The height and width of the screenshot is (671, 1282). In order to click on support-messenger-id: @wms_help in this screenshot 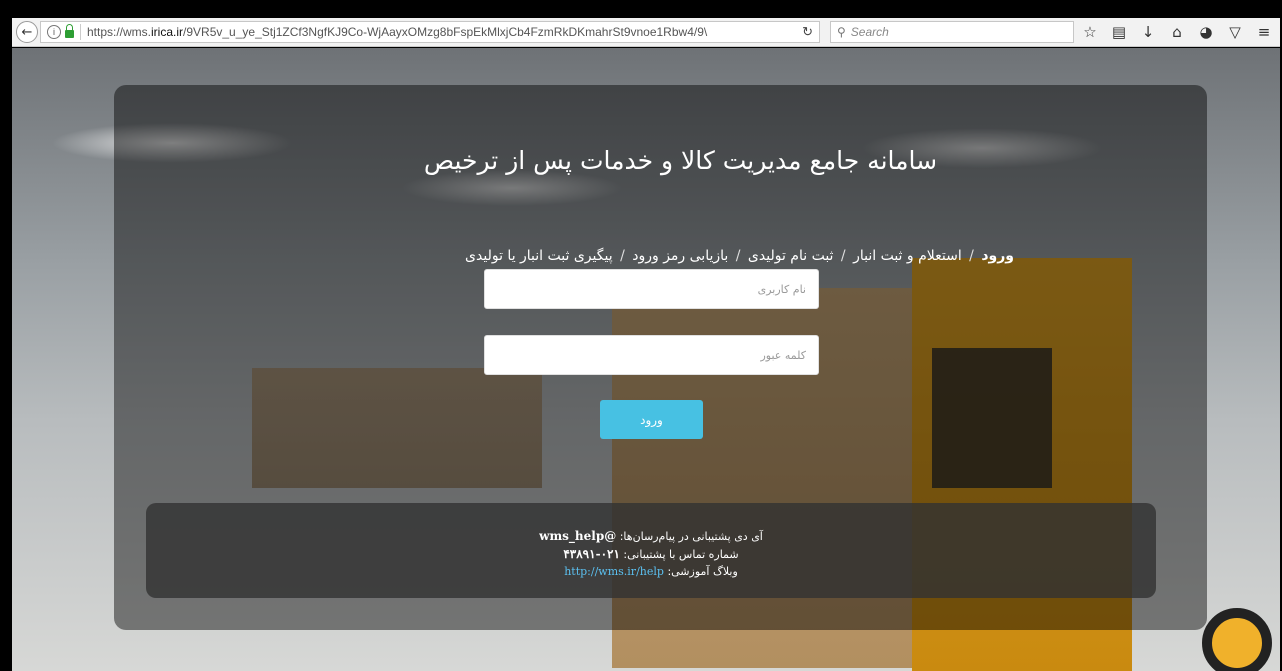, I will do `click(578, 536)`.